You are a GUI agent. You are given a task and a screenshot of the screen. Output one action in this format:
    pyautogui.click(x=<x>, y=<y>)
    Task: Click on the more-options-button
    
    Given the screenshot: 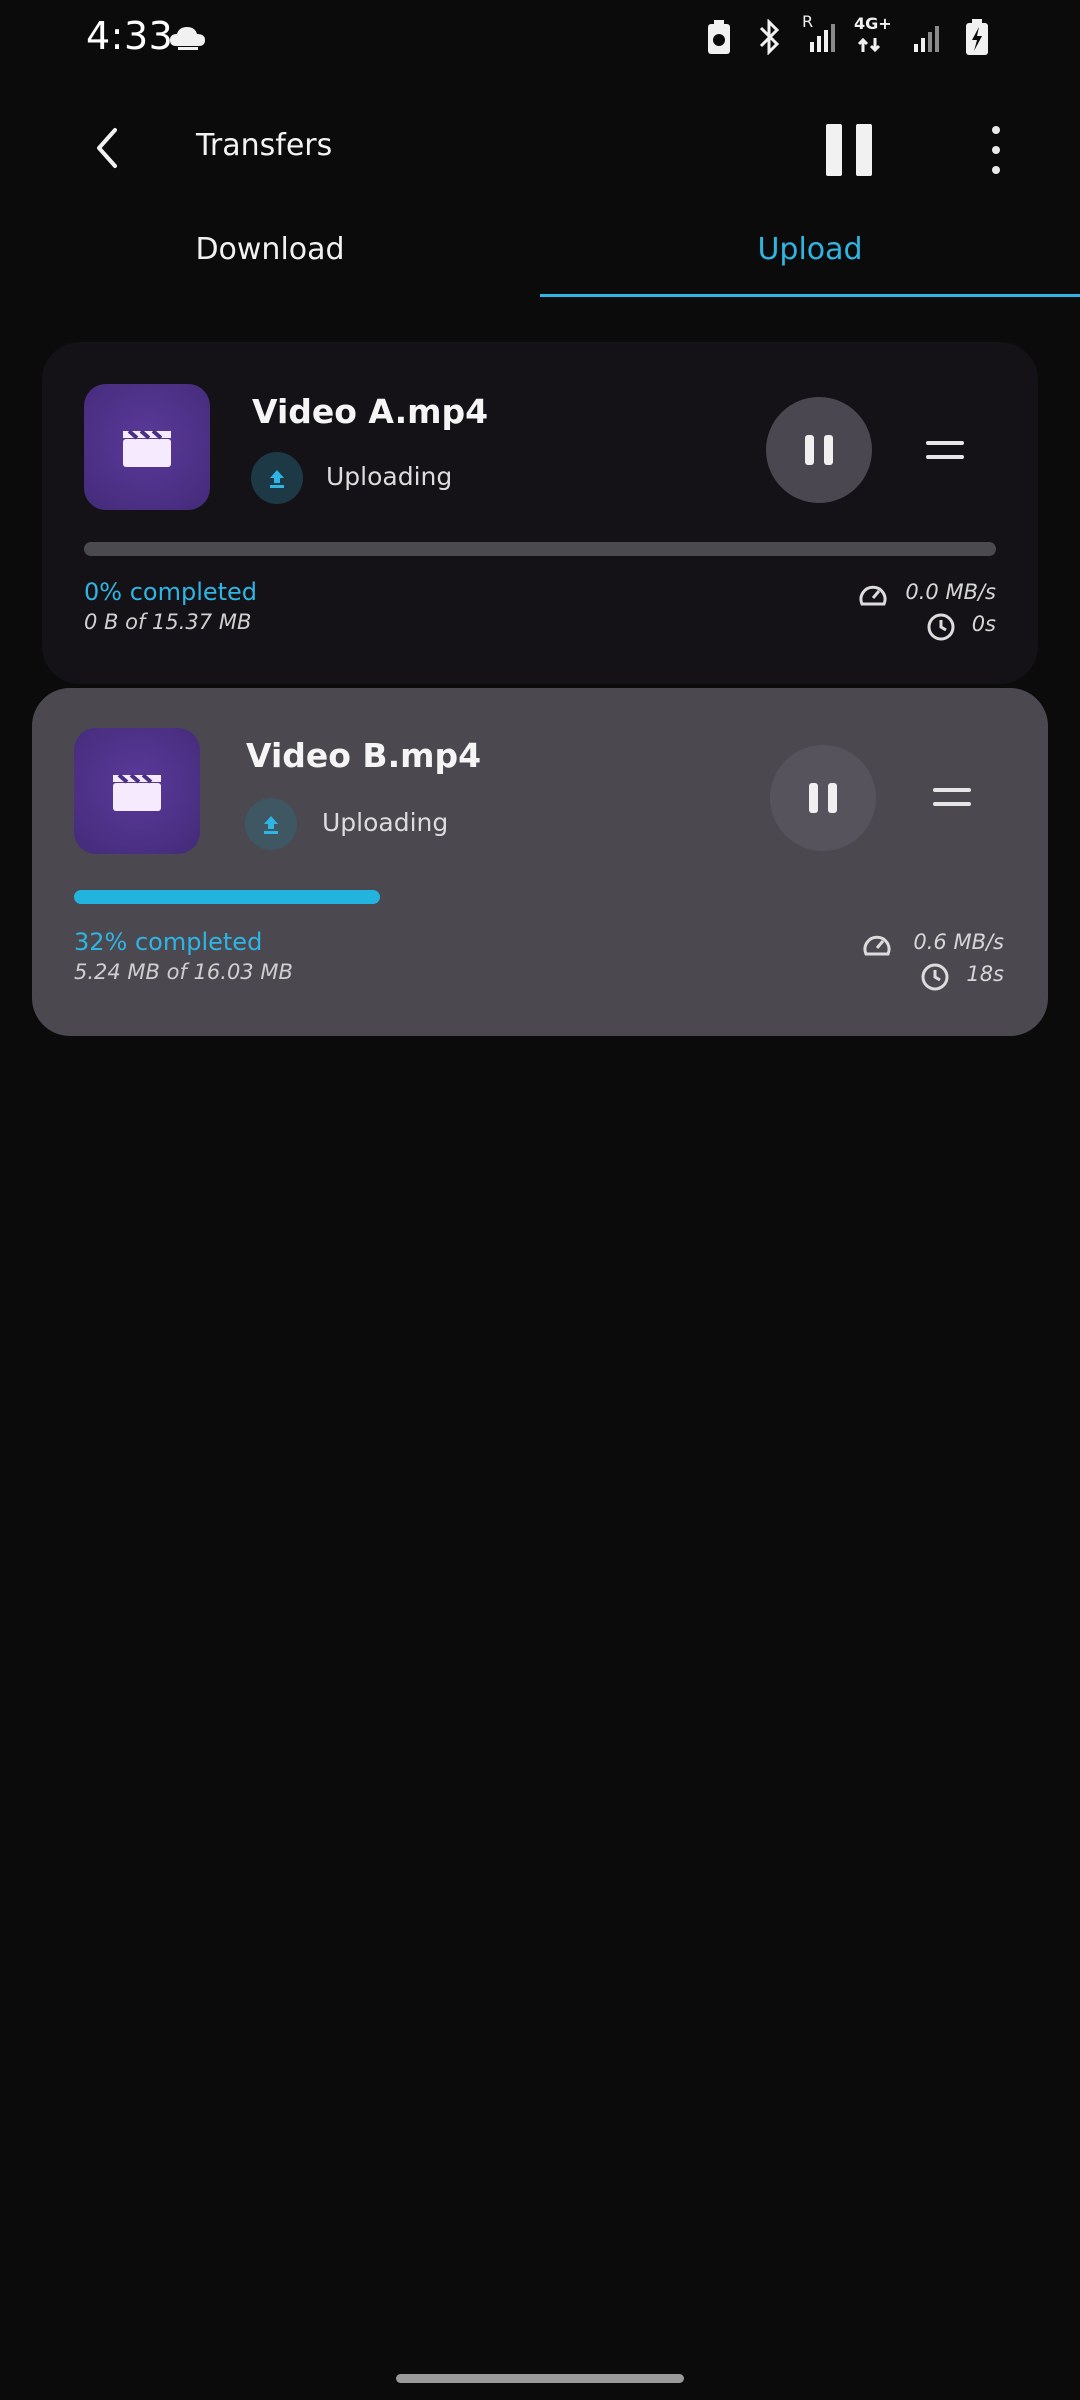 What is the action you would take?
    pyautogui.click(x=996, y=150)
    